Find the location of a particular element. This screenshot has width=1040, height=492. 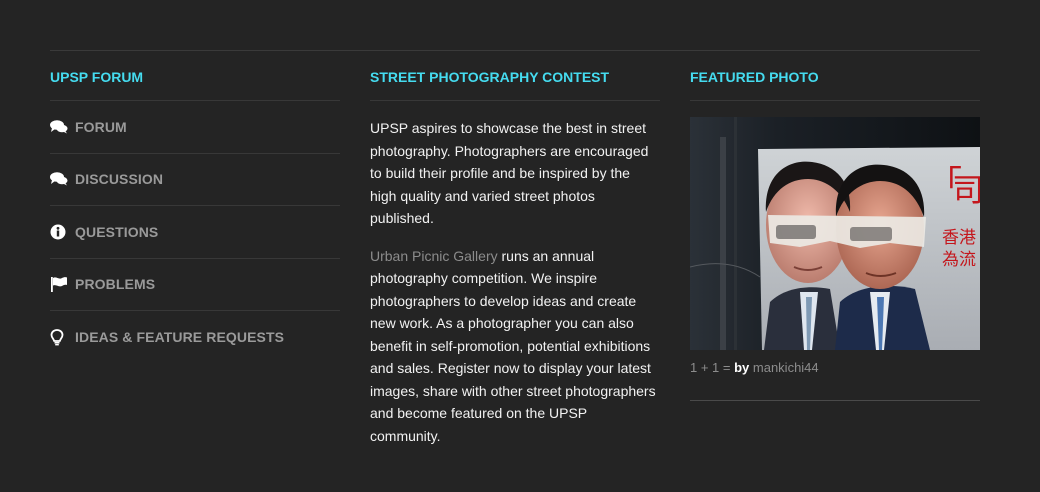

poster-text-1: 香港 is located at coordinates (959, 238).